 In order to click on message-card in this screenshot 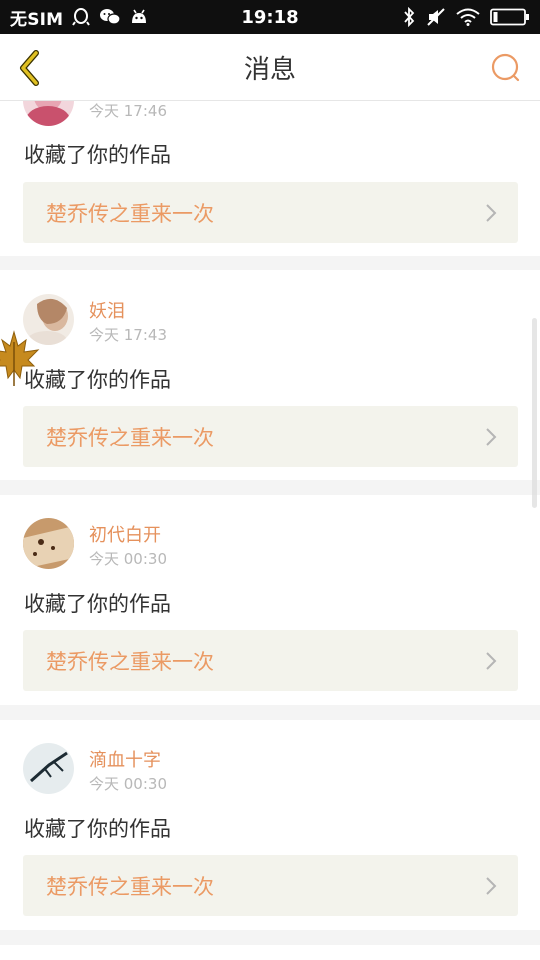, I will do `click(270, 952)`.